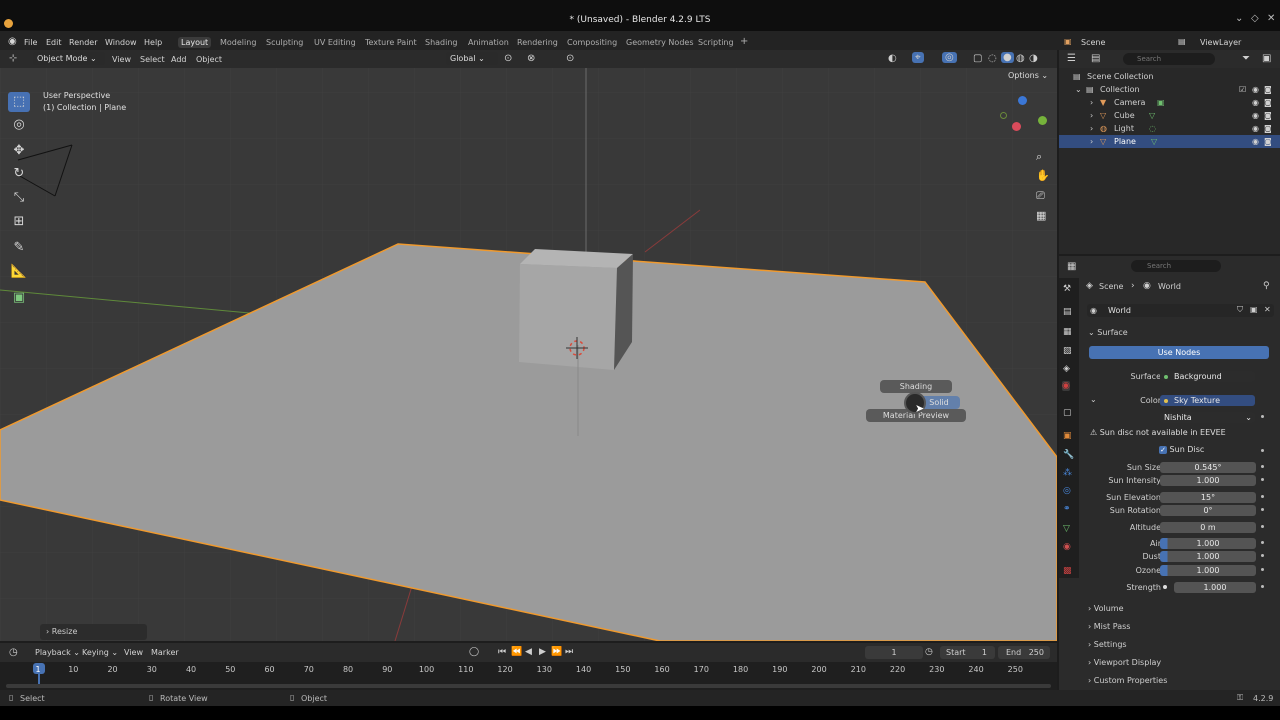  What do you see at coordinates (1106, 608) in the screenshot?
I see `volume-section: › Volume` at bounding box center [1106, 608].